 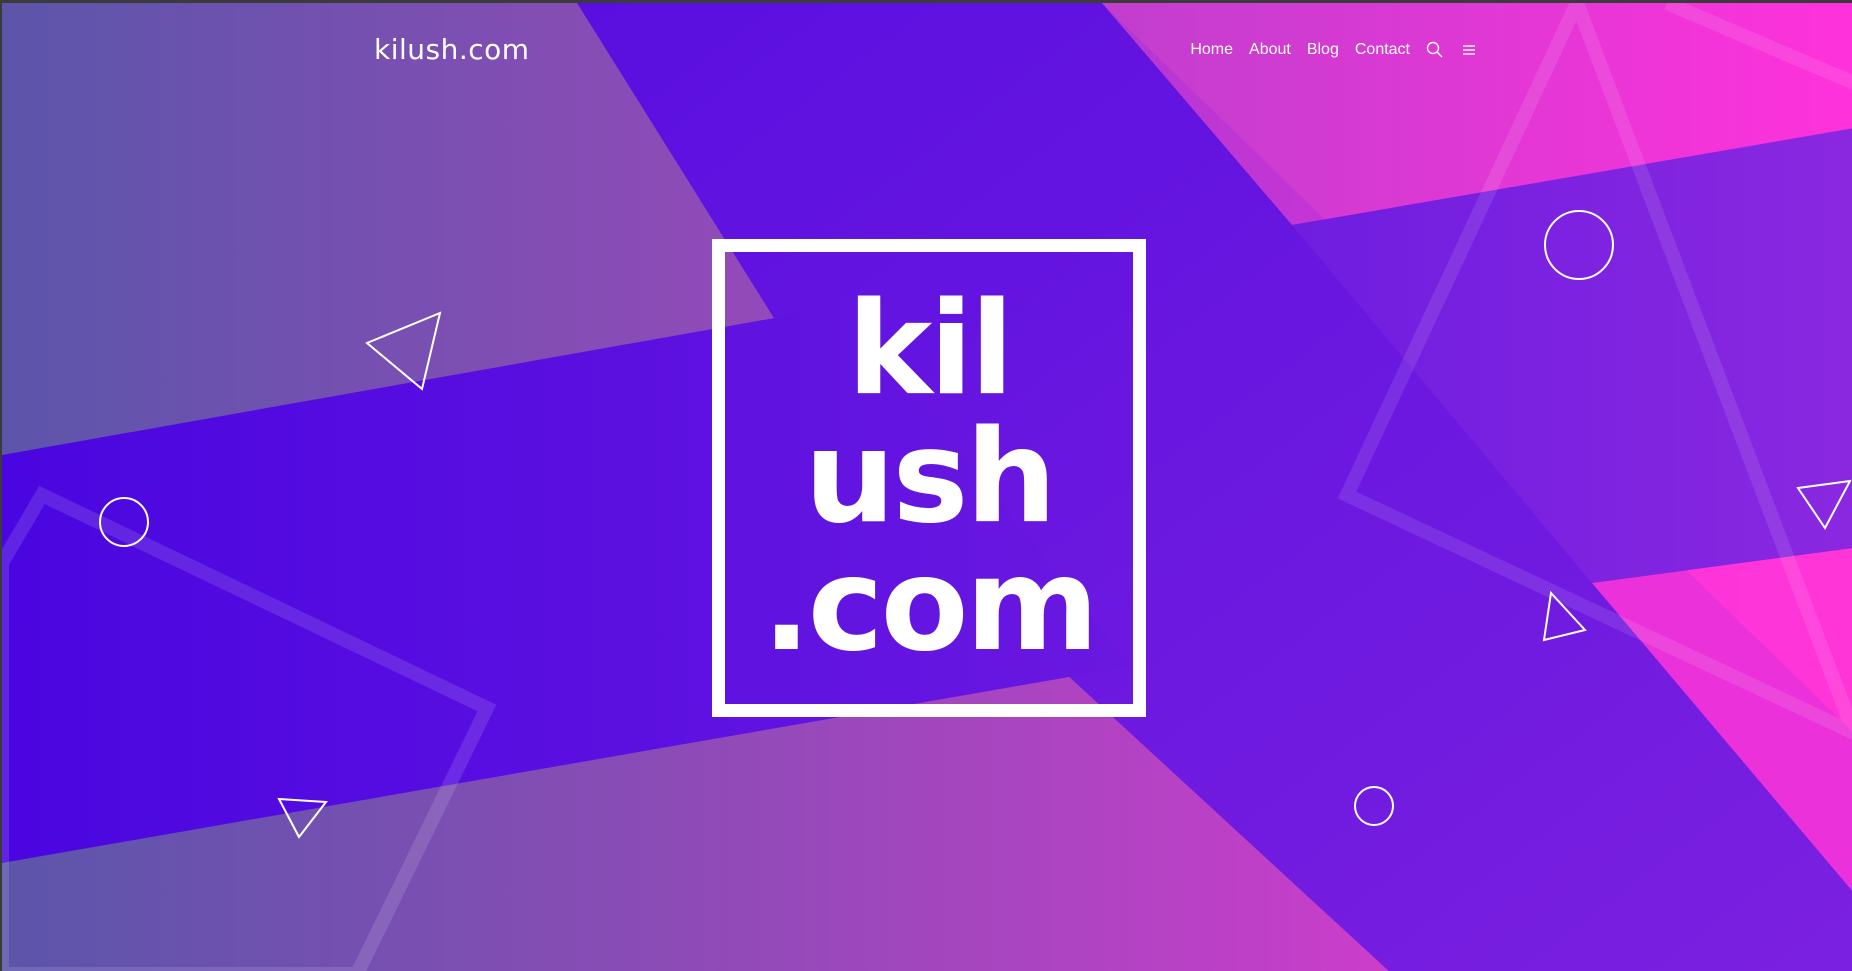 I want to click on nav-item-blog: Blog, so click(x=1323, y=50).